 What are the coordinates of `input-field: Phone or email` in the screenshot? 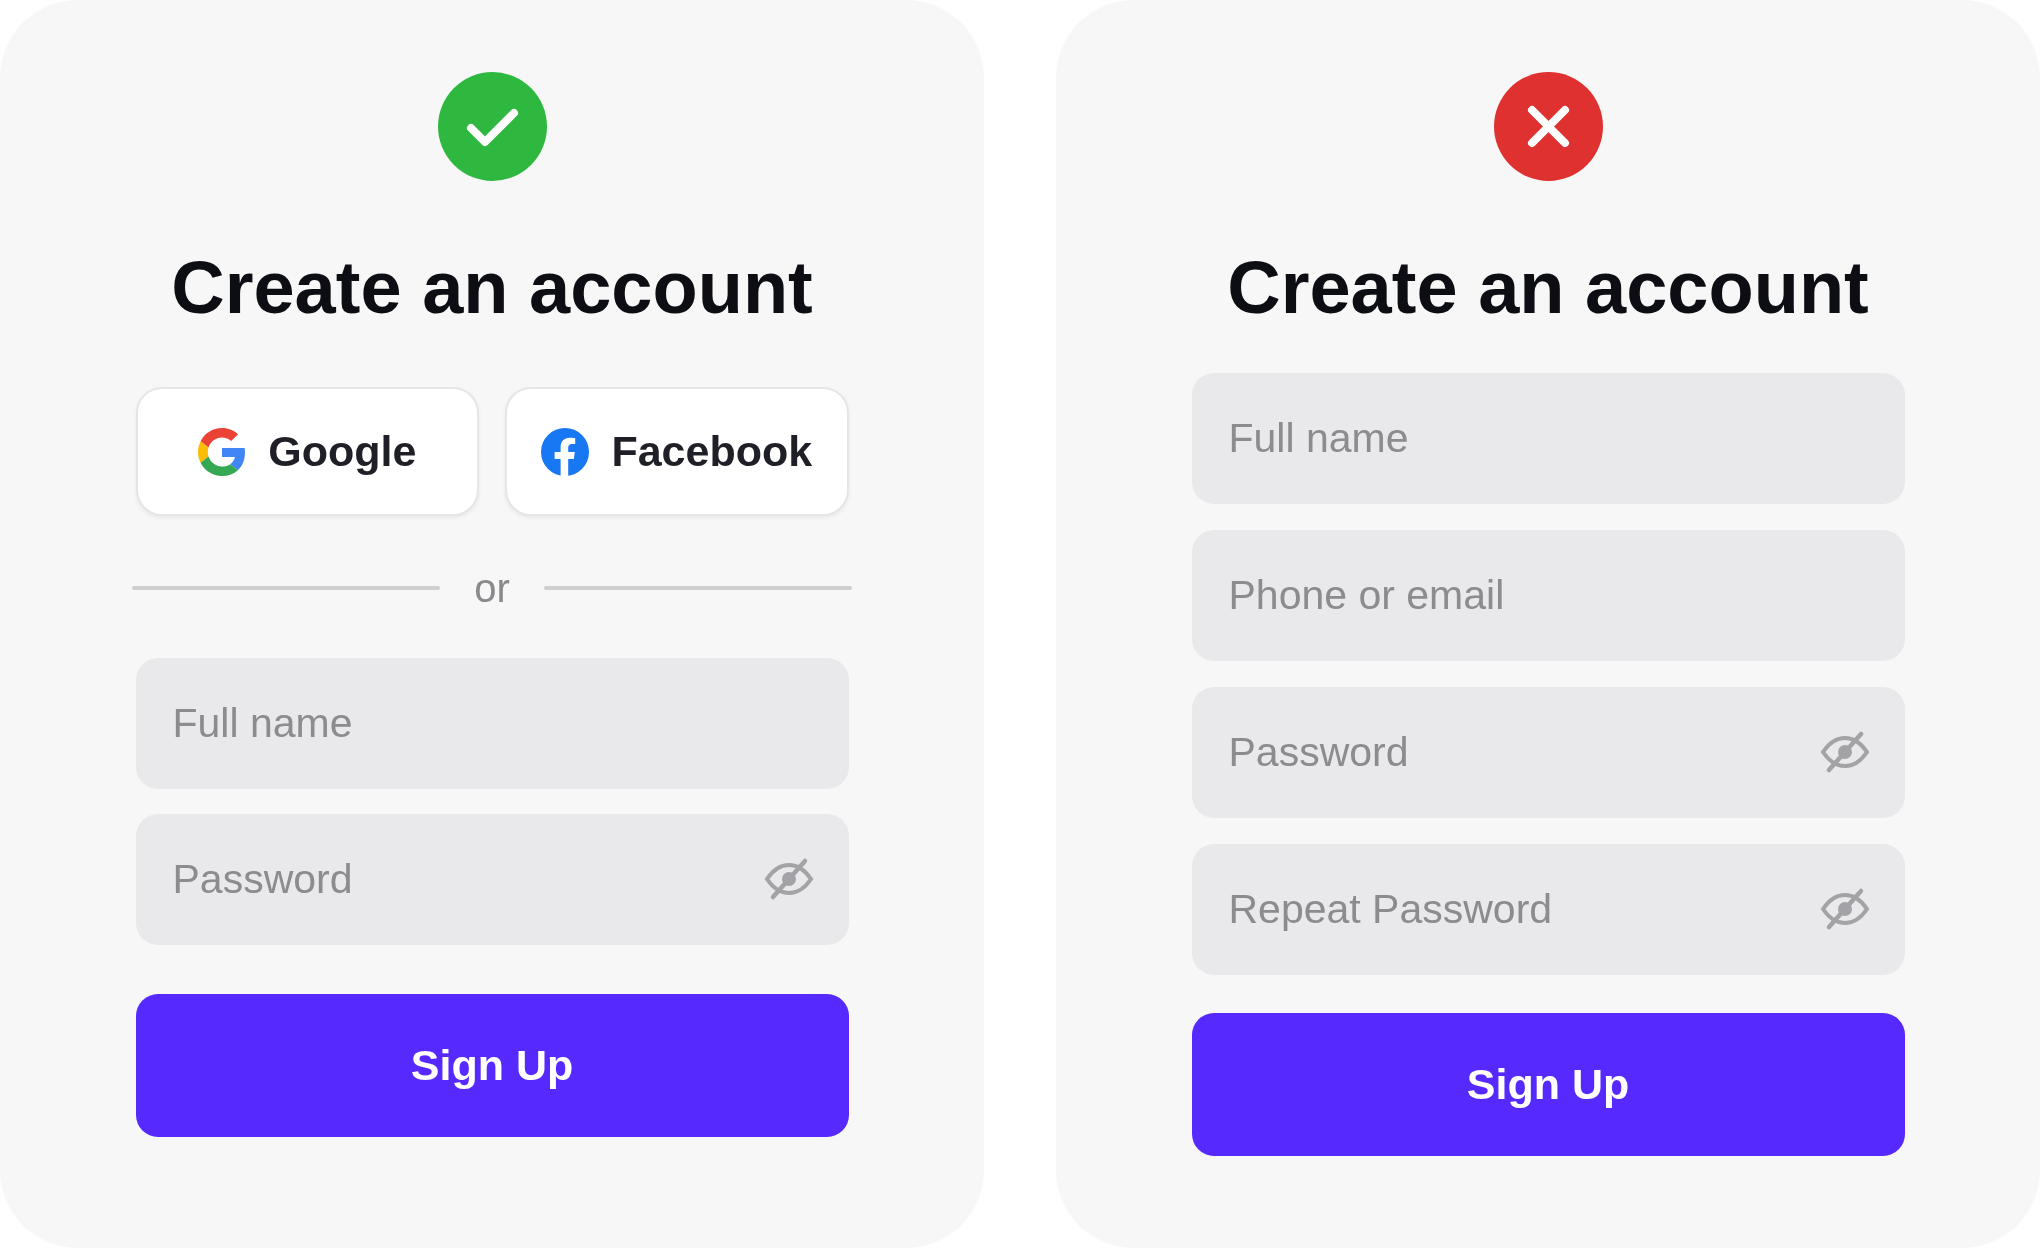 It's located at (1548, 595).